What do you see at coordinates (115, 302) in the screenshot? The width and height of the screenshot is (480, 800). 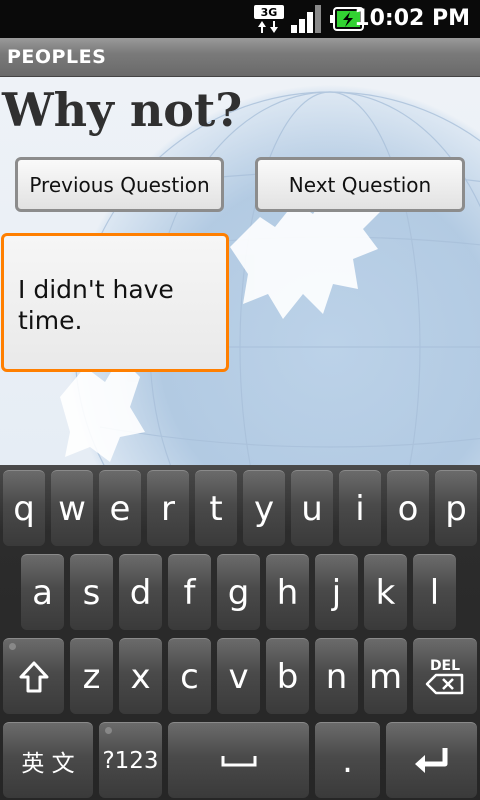 I see `answer-text-field: I didn't have time.` at bounding box center [115, 302].